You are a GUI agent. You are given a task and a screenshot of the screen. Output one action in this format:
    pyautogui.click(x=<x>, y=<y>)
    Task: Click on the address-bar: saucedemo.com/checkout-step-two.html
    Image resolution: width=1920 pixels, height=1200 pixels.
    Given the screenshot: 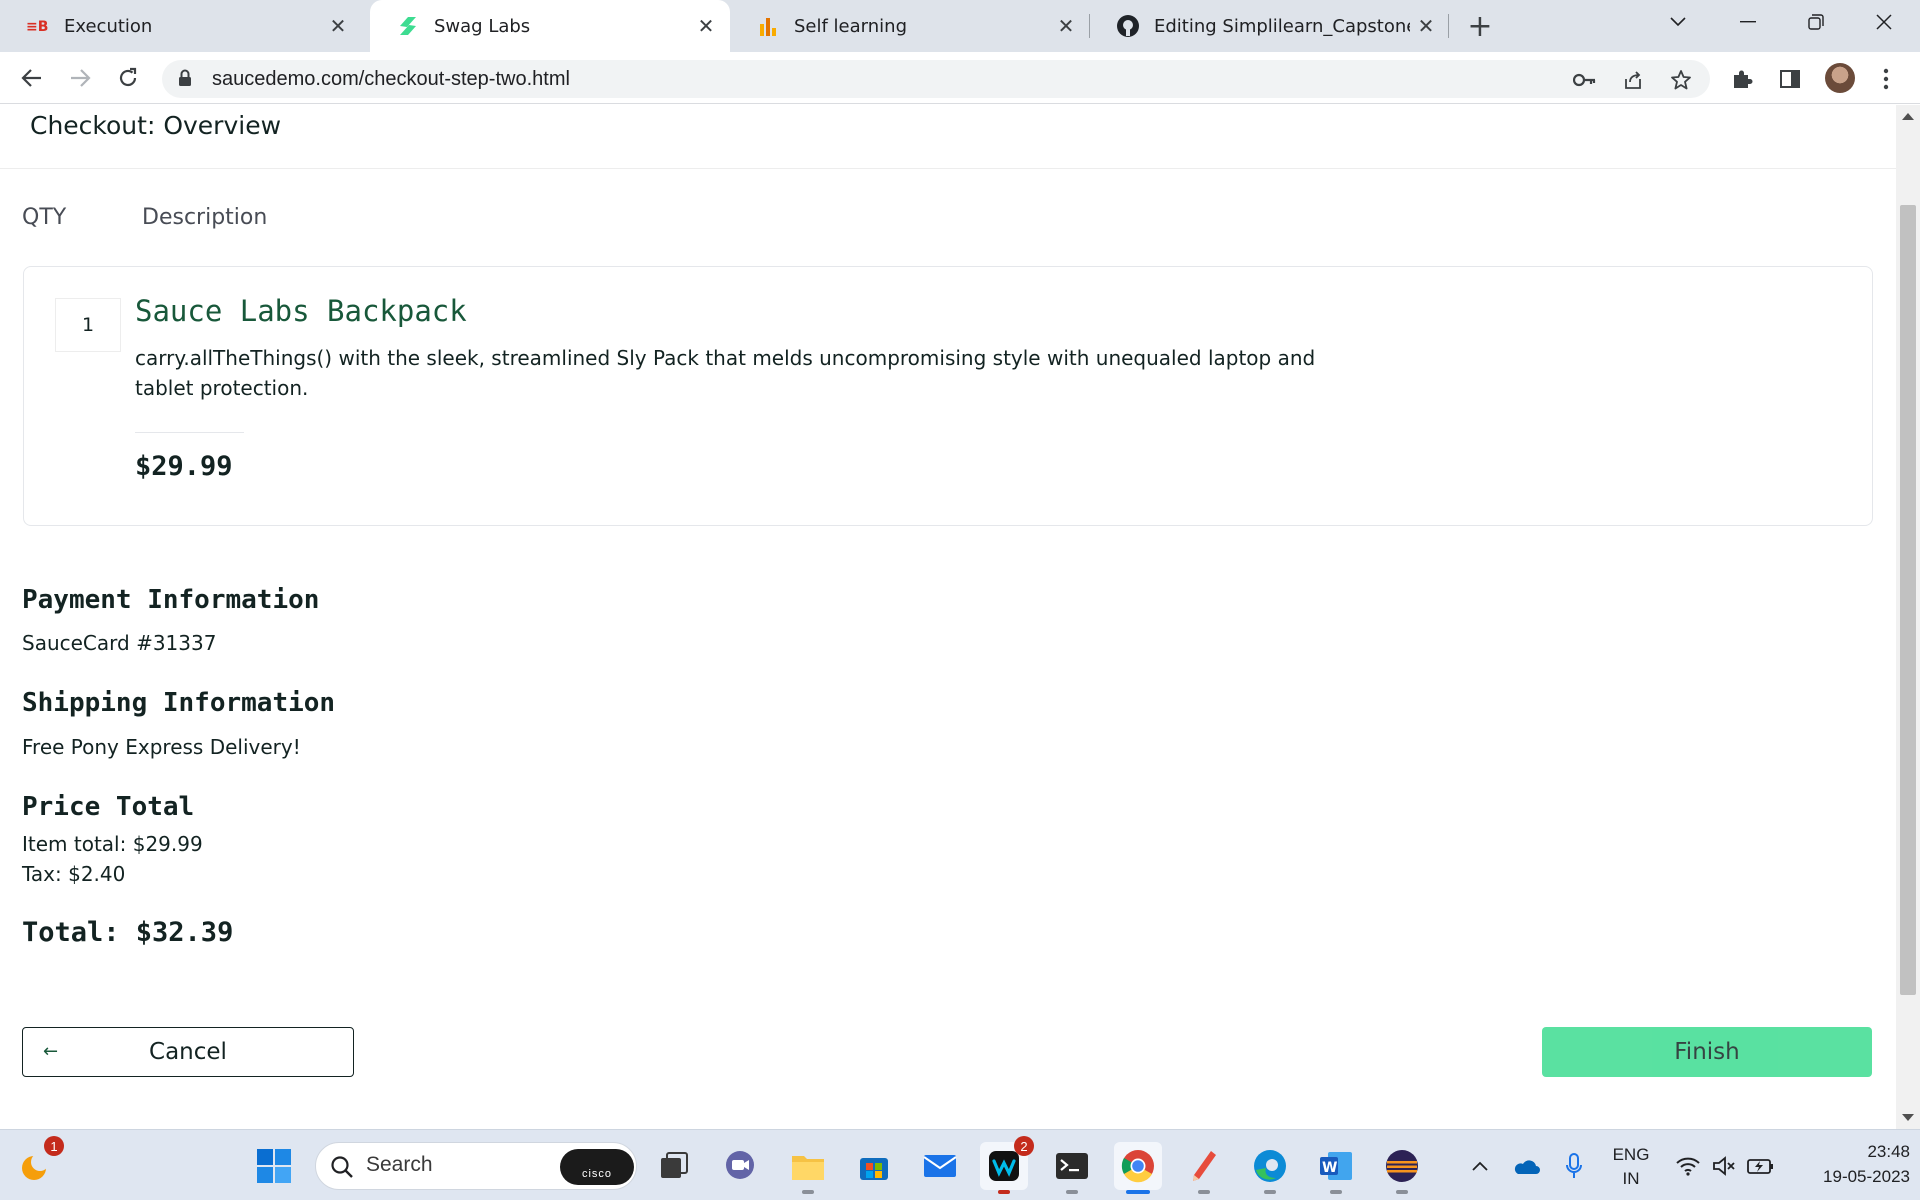 What is the action you would take?
    pyautogui.click(x=936, y=79)
    